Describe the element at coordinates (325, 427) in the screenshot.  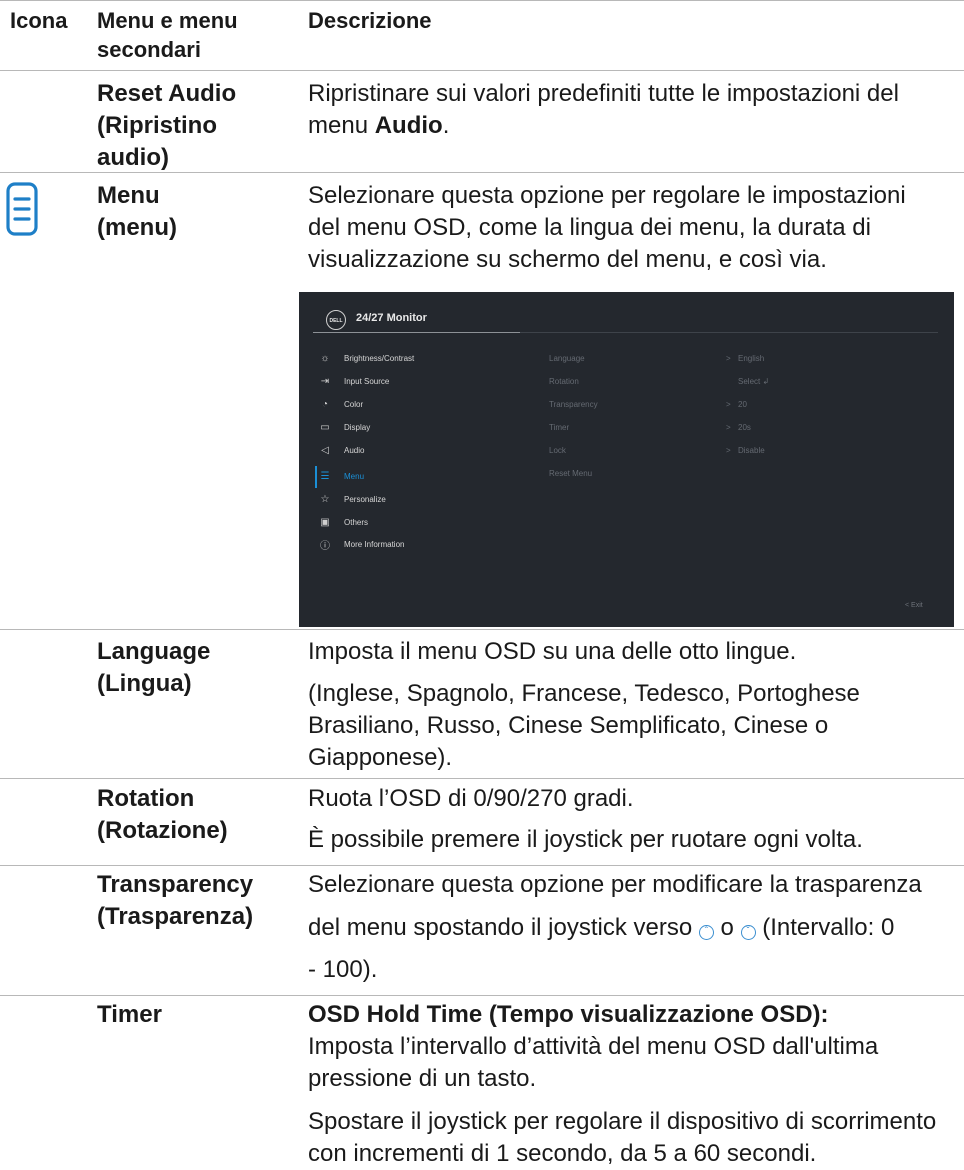
I see `display-icon: ▭` at that location.